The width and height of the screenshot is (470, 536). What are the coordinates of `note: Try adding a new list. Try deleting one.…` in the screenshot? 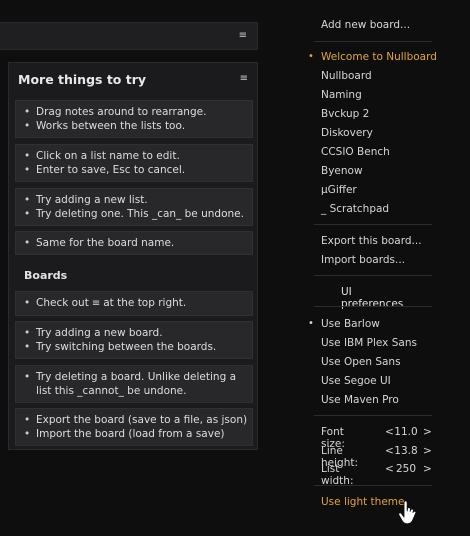 It's located at (134, 207).